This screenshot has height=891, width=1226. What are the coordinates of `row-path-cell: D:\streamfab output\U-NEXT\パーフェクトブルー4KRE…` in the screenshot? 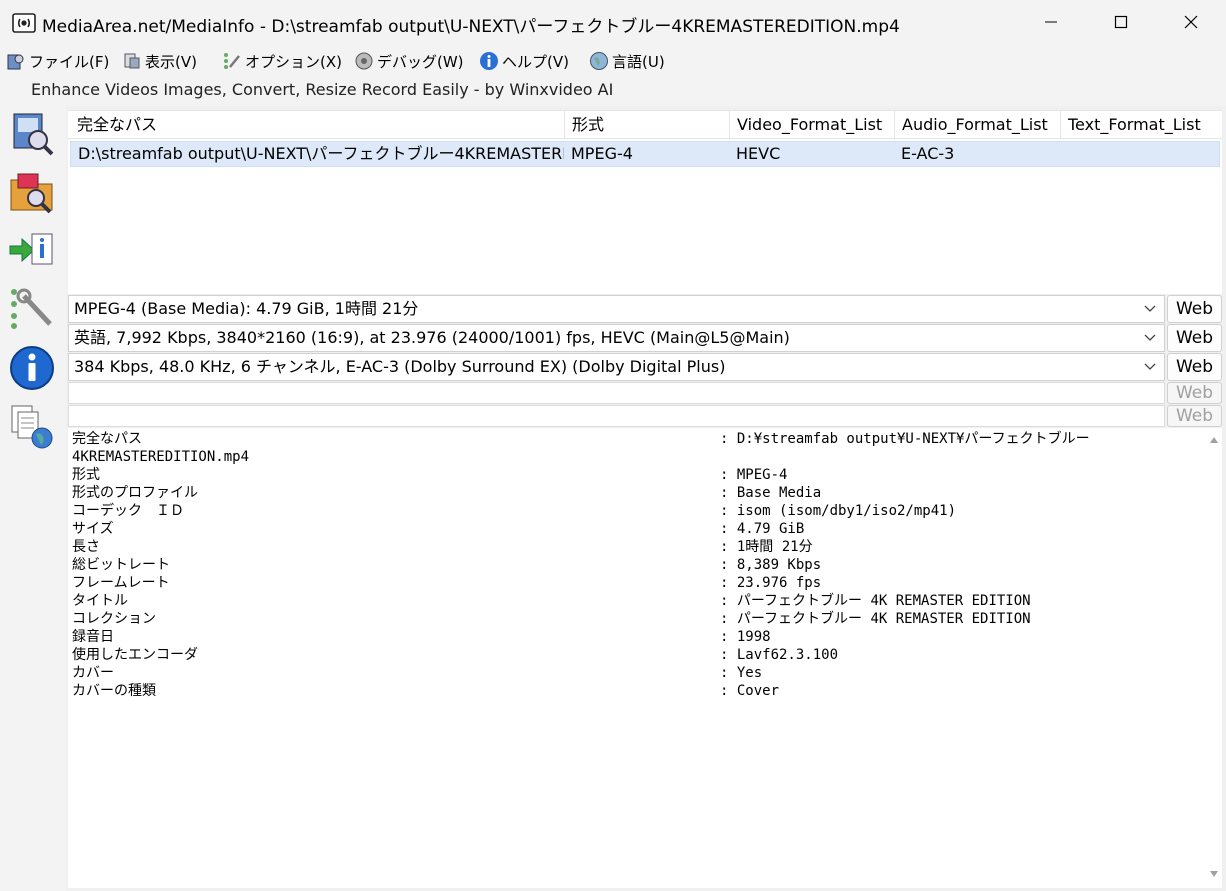 It's located at (321, 153).